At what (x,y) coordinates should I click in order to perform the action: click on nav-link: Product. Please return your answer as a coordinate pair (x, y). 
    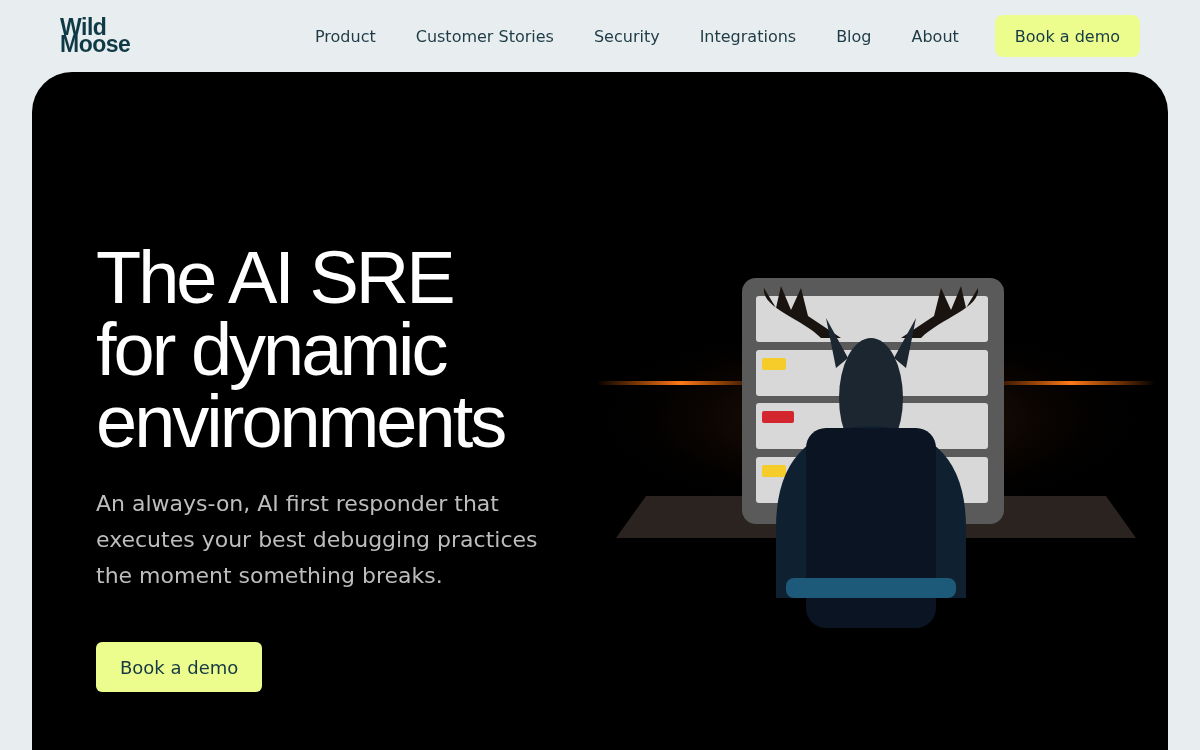
    Looking at the image, I should click on (345, 36).